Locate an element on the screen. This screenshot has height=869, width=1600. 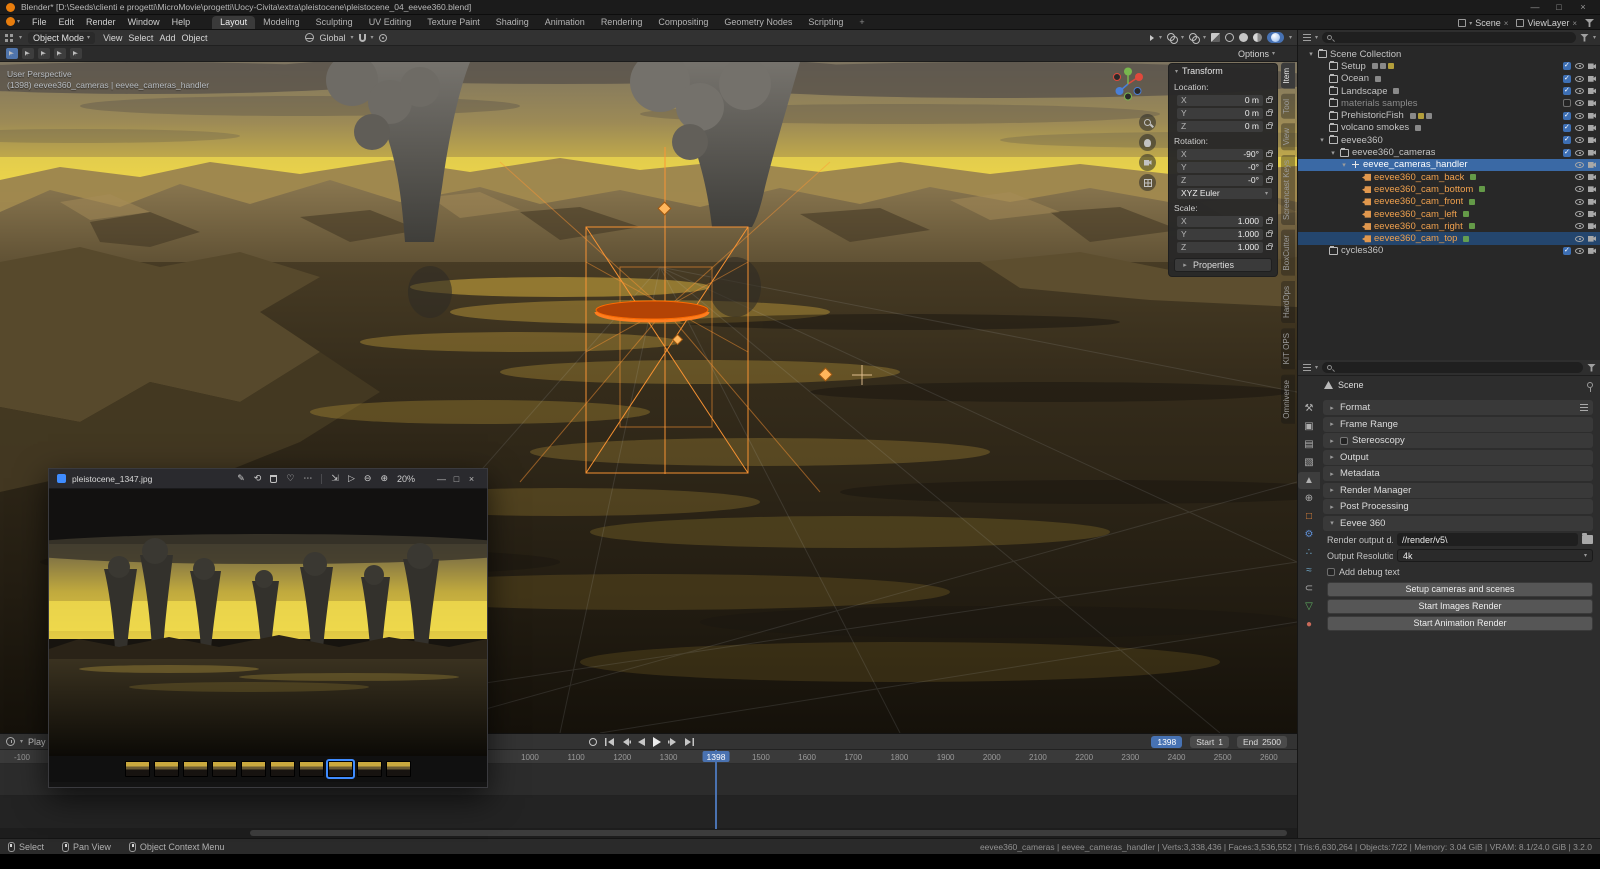
transform-value-field: XYZ Euler ▾ is located at coordinates (1224, 193).